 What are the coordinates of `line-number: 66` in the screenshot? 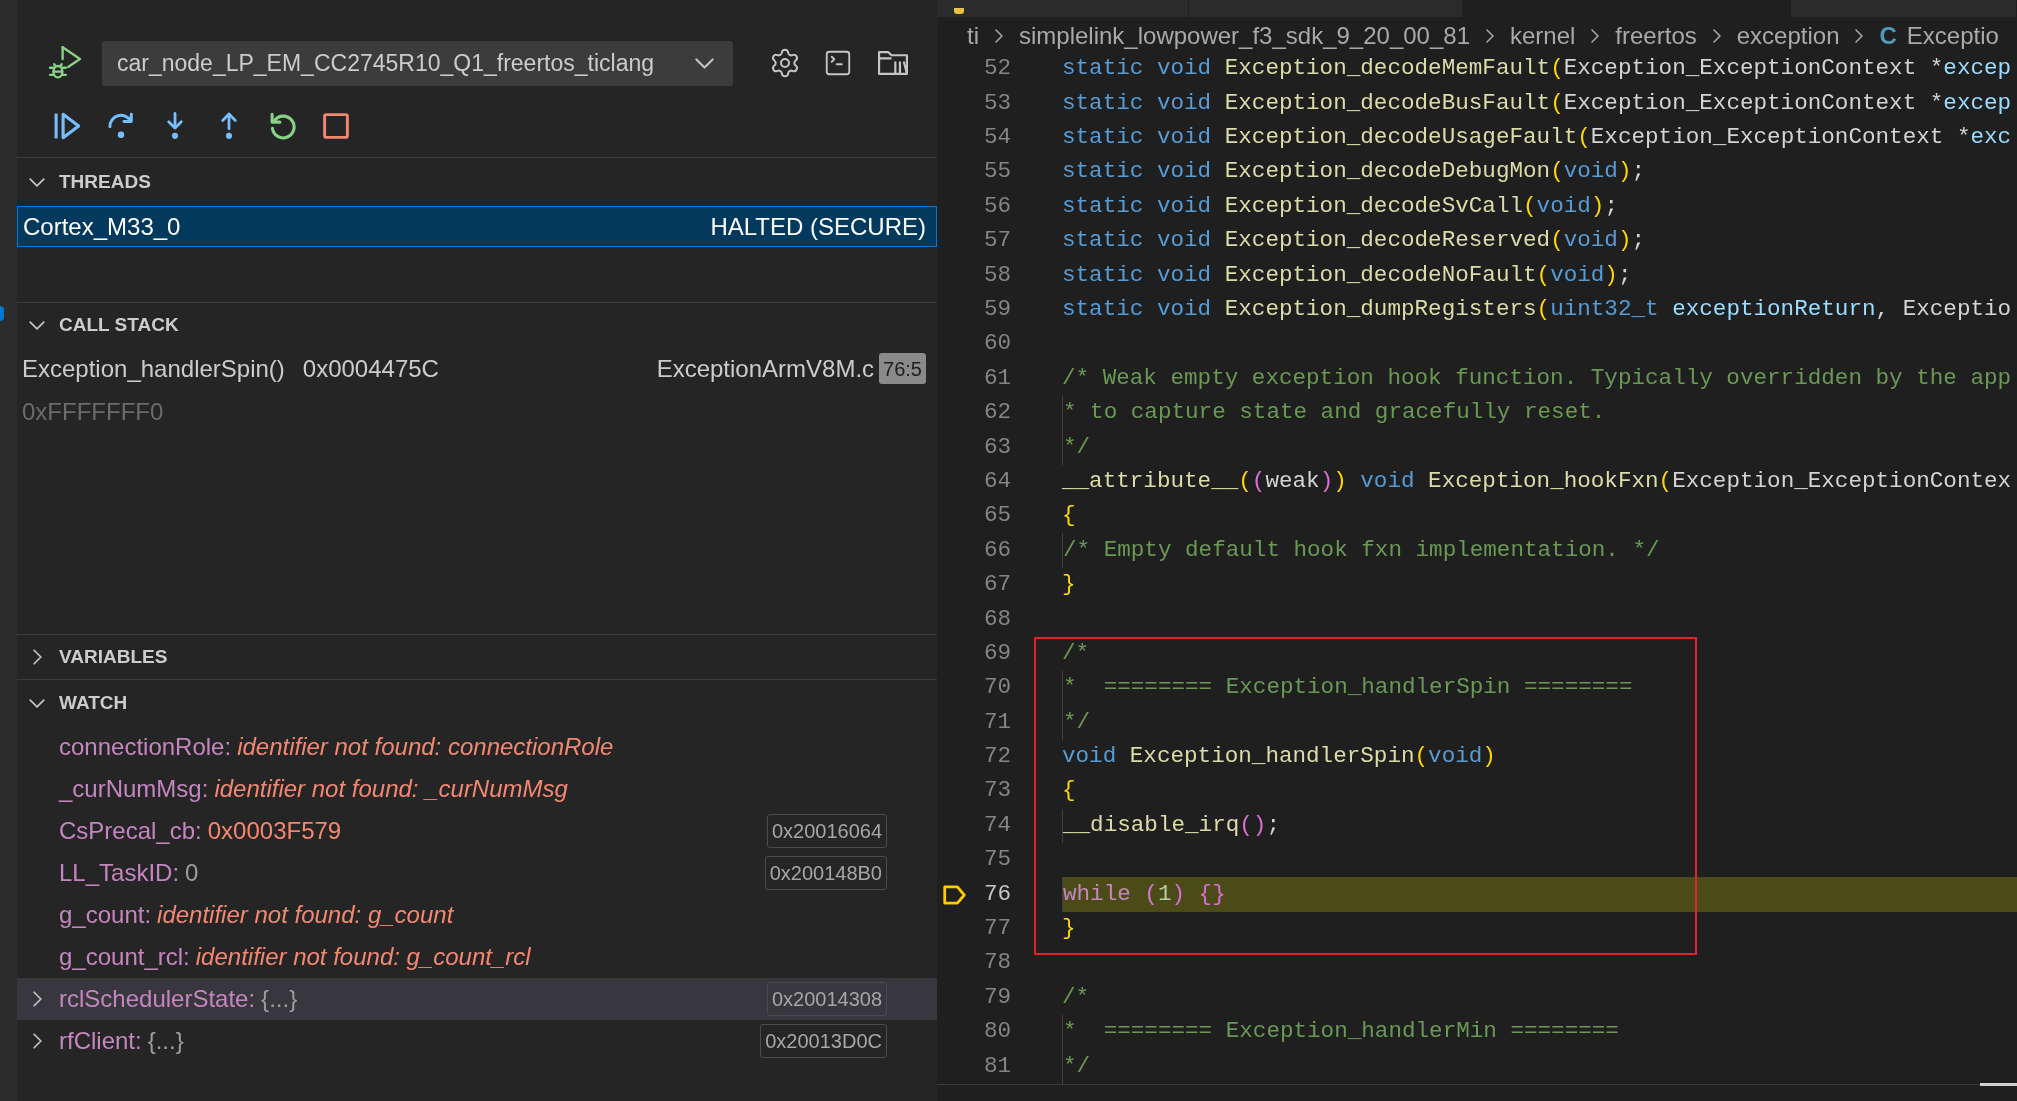 It's located at (996, 550).